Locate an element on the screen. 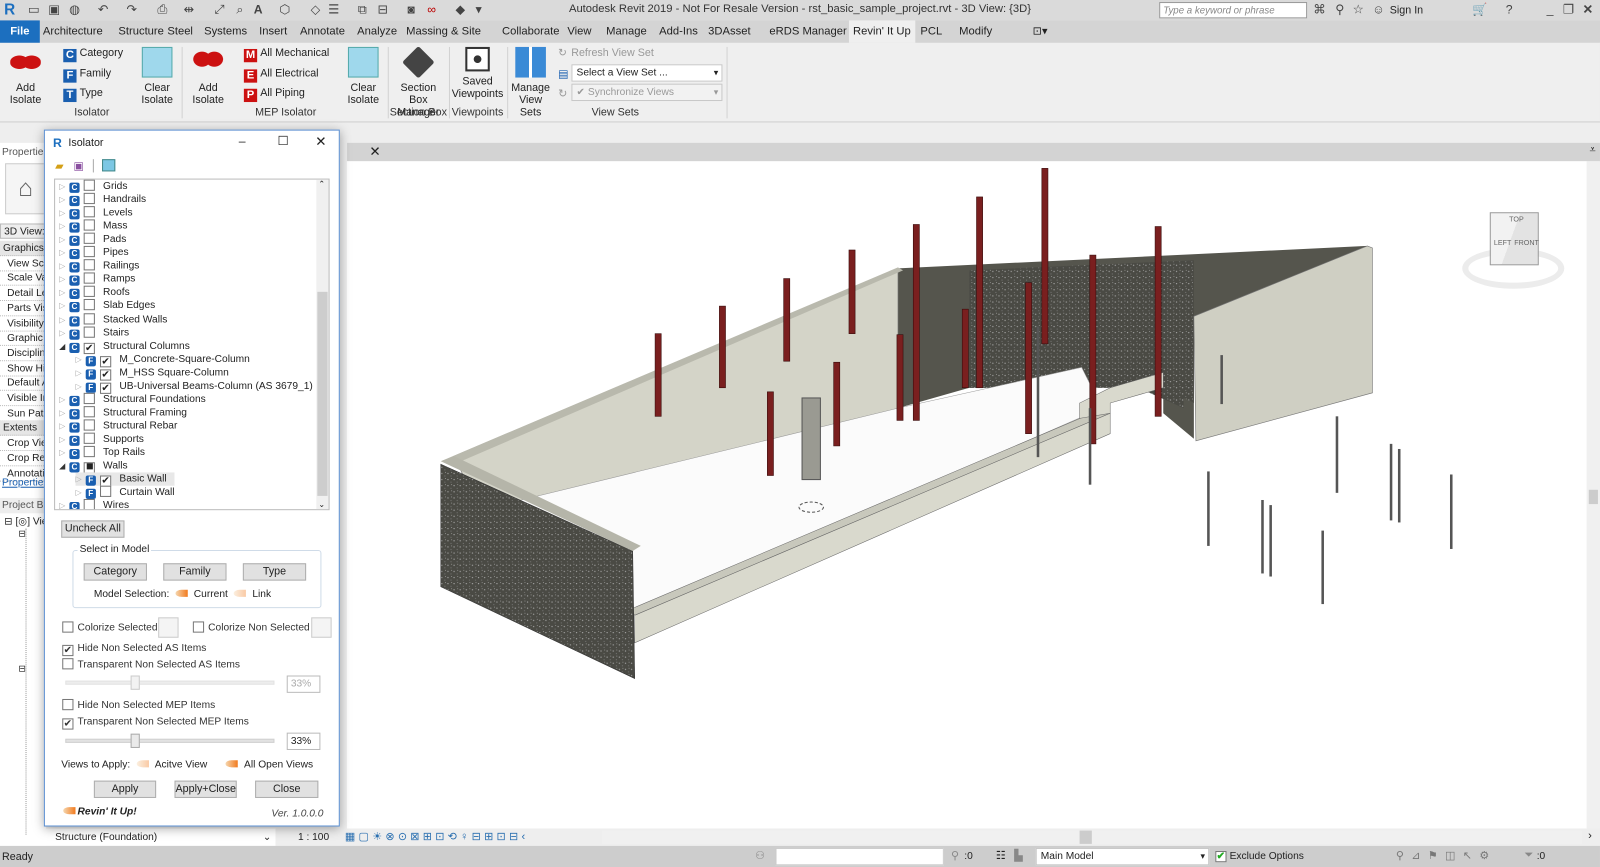  binoculars-icon: ⌘ is located at coordinates (1319, 9).